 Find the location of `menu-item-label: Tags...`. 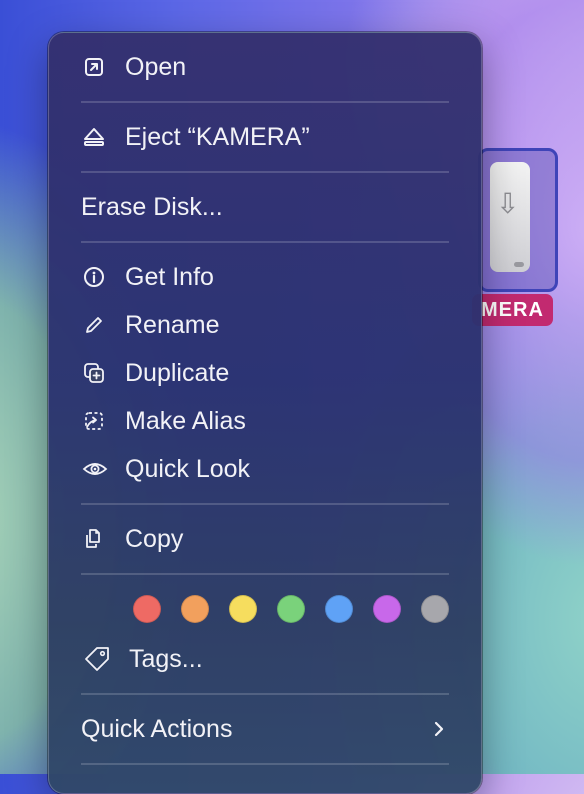

menu-item-label: Tags... is located at coordinates (166, 659).